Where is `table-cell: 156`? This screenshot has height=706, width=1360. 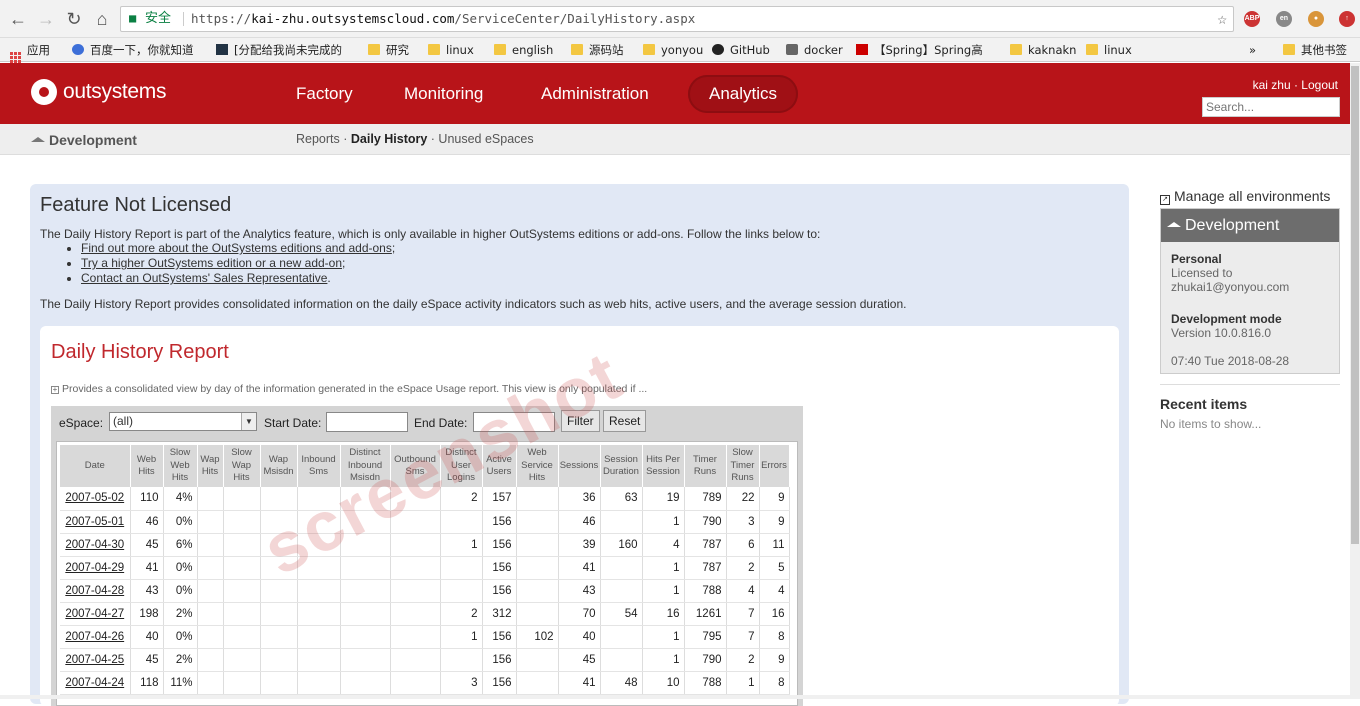 table-cell: 156 is located at coordinates (499, 522).